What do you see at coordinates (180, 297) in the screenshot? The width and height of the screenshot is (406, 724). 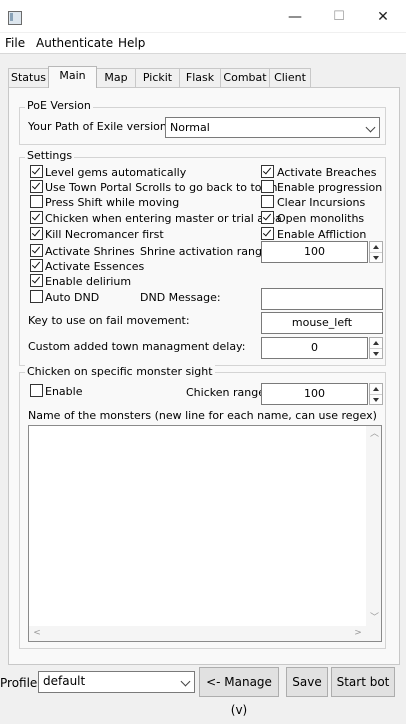 I see `dnd-message-label: DND Message:` at bounding box center [180, 297].